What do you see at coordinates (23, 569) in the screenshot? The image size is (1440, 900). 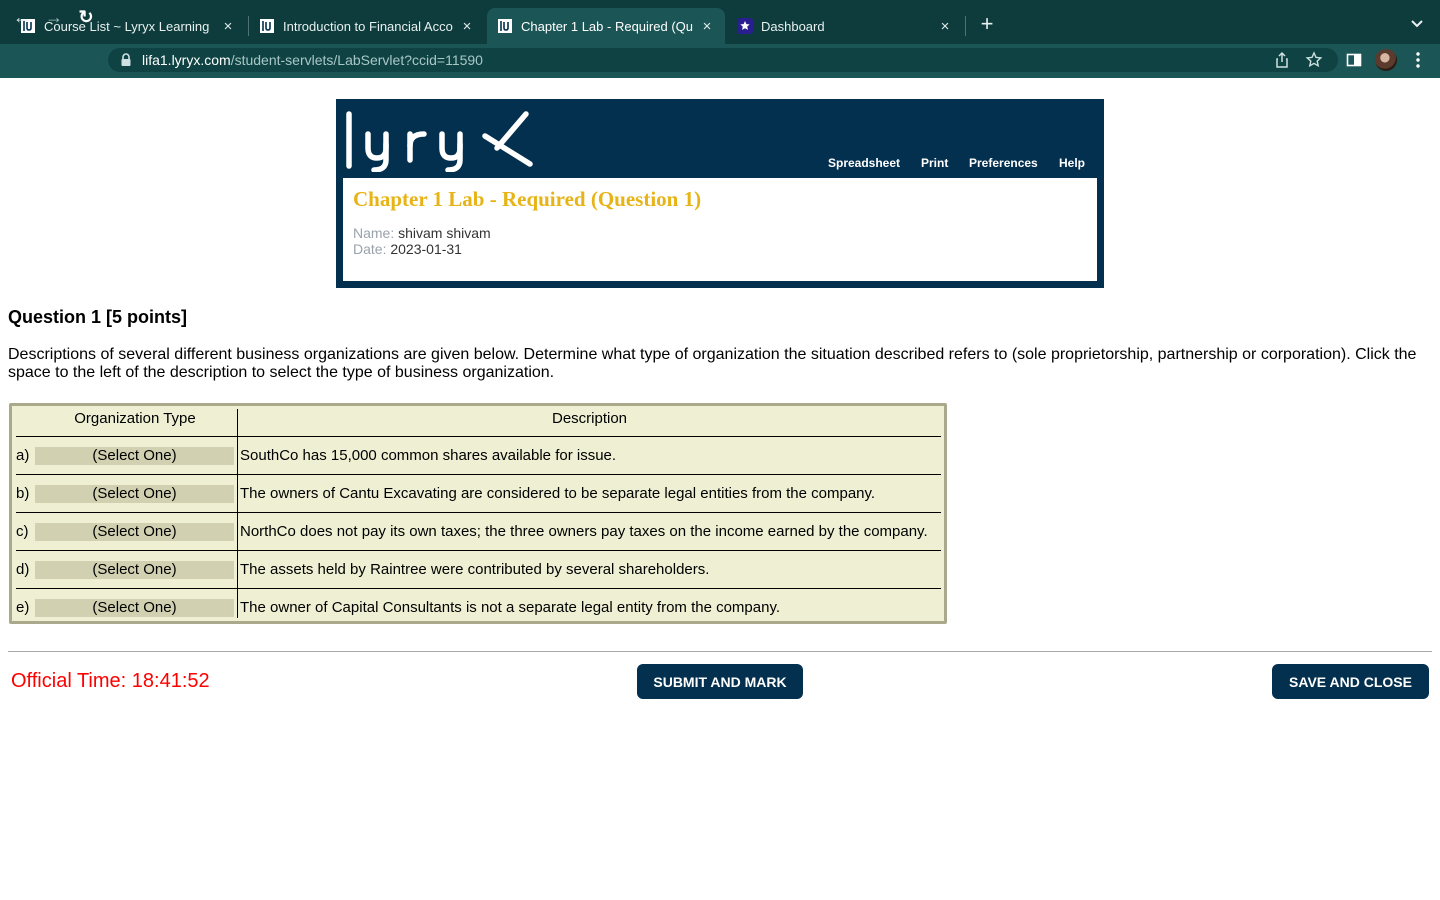 I see `row-label: d)` at bounding box center [23, 569].